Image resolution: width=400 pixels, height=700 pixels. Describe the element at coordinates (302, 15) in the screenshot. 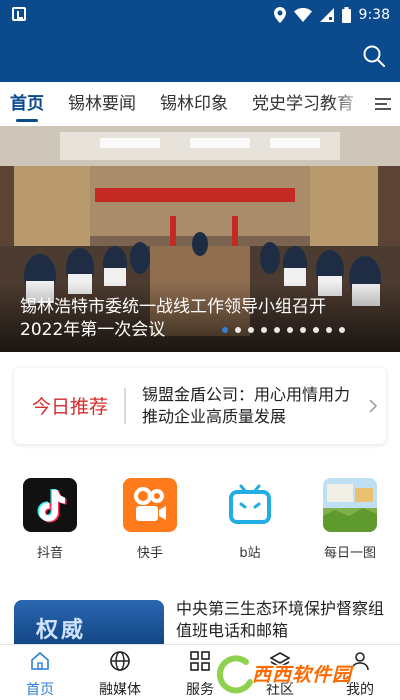

I see `wifi-icon` at that location.